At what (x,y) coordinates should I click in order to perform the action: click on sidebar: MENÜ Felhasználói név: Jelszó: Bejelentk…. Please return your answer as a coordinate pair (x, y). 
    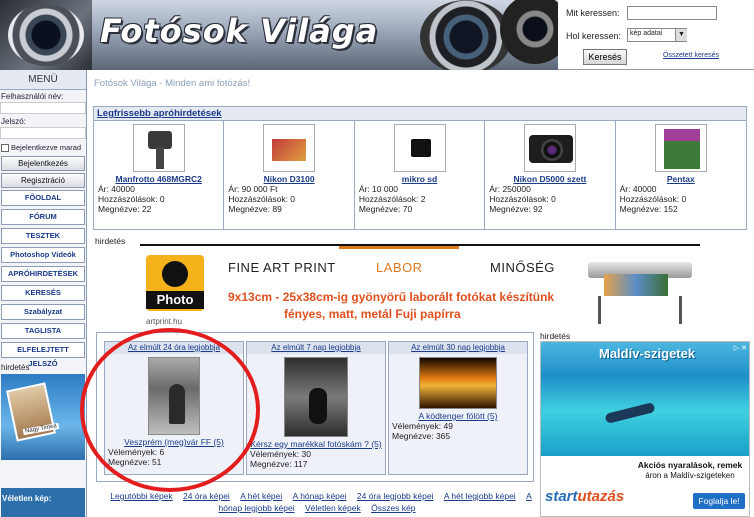
    Looking at the image, I should click on (43, 293).